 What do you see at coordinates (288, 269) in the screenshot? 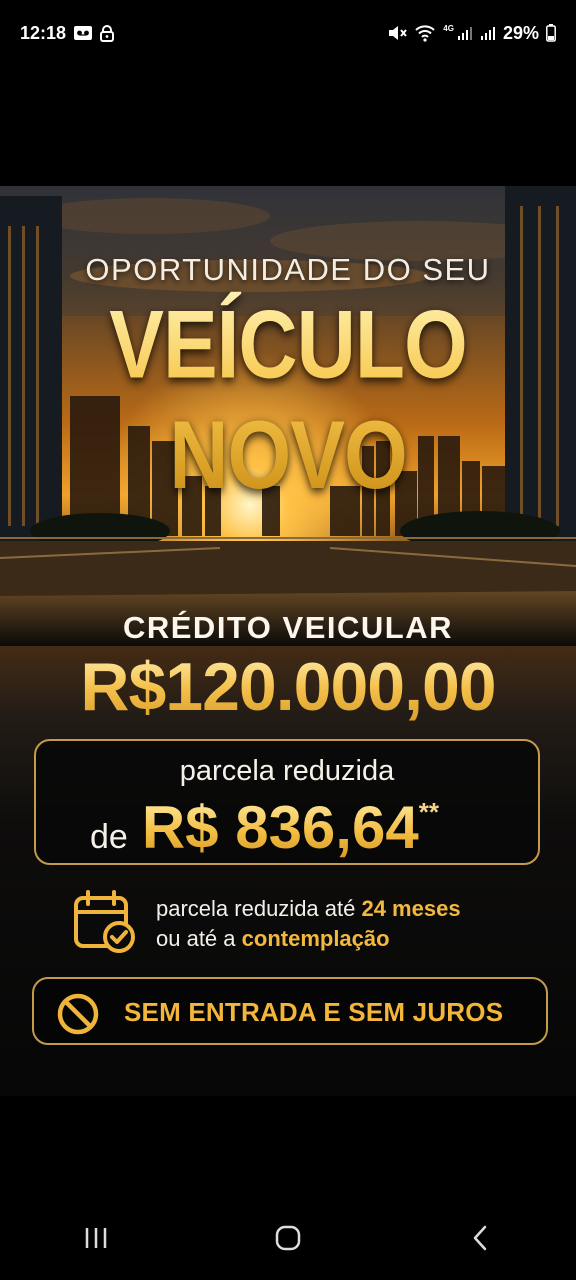
I see `headline-top: OPORTUNIDADE DO SEU` at bounding box center [288, 269].